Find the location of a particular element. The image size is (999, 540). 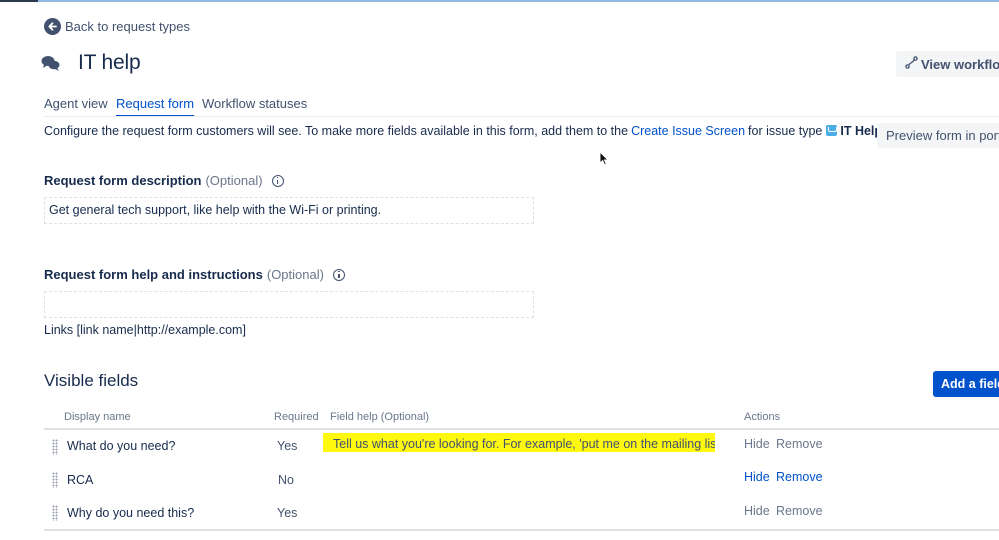

table-row: Why do you need this? Yes Hide Remove is located at coordinates (521, 512).